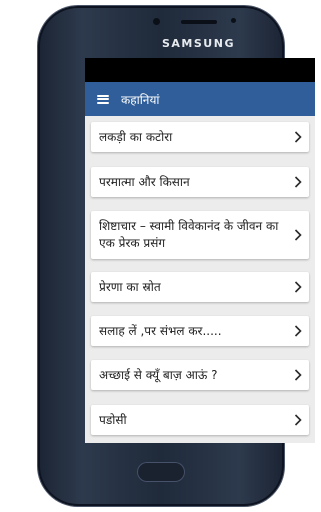  What do you see at coordinates (200, 99) in the screenshot?
I see `app-bar: कहानियां` at bounding box center [200, 99].